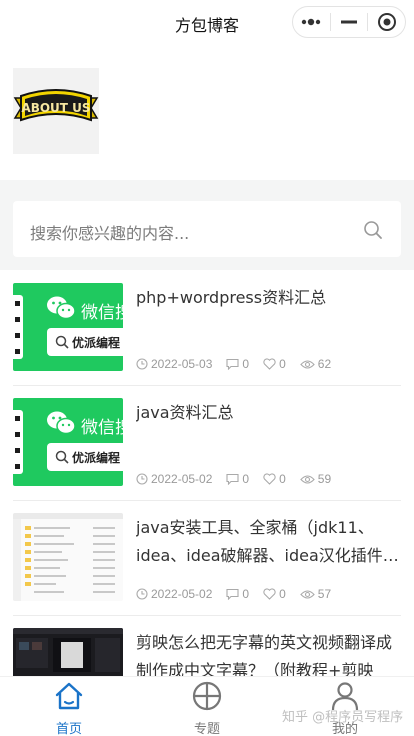 The height and width of the screenshot is (736, 414). What do you see at coordinates (324, 594) in the screenshot?
I see `view-count-value: 57` at bounding box center [324, 594].